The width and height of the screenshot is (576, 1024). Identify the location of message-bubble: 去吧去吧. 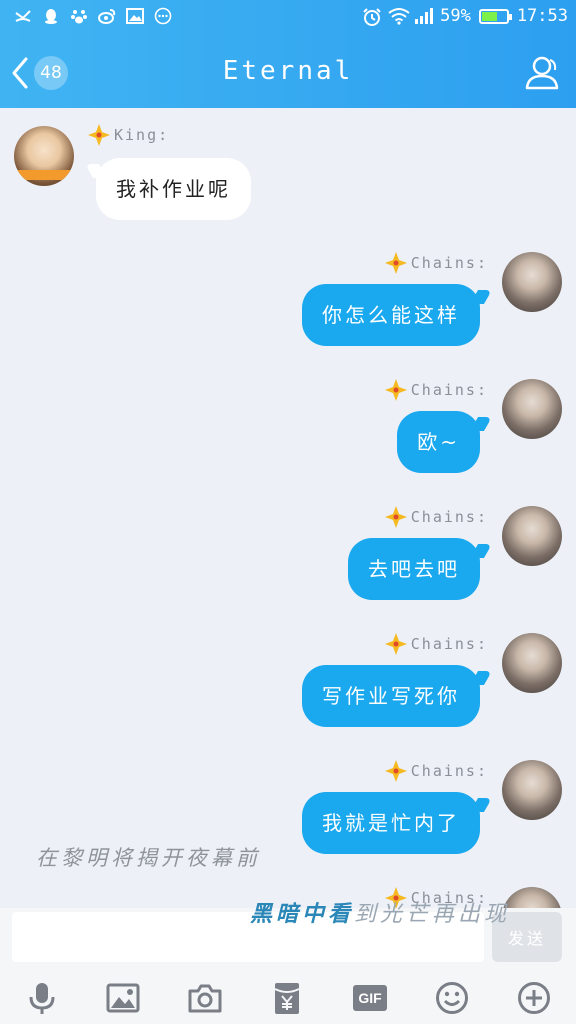
(414, 569).